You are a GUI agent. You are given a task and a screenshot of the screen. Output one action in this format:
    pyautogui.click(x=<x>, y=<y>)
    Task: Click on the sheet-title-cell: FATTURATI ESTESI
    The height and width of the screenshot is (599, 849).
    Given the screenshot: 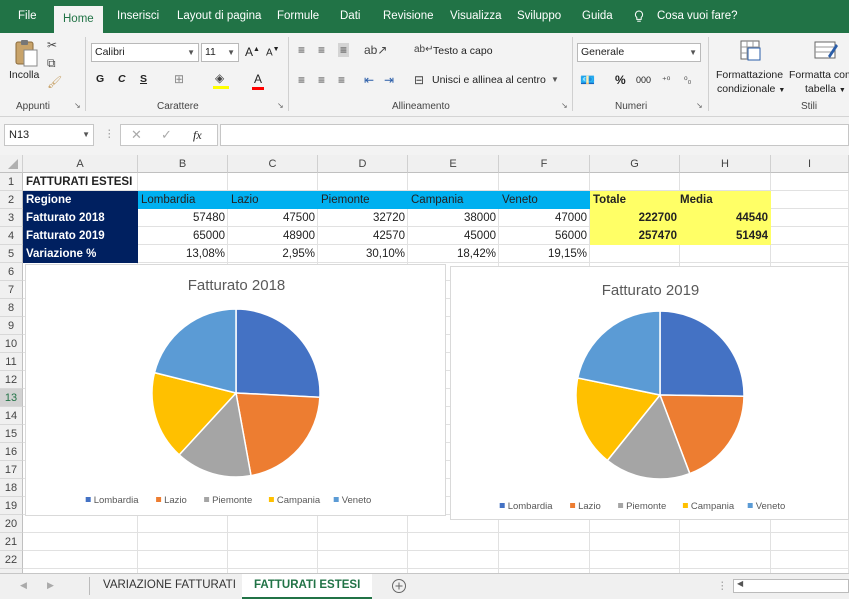 What is the action you would take?
    pyautogui.click(x=83, y=182)
    